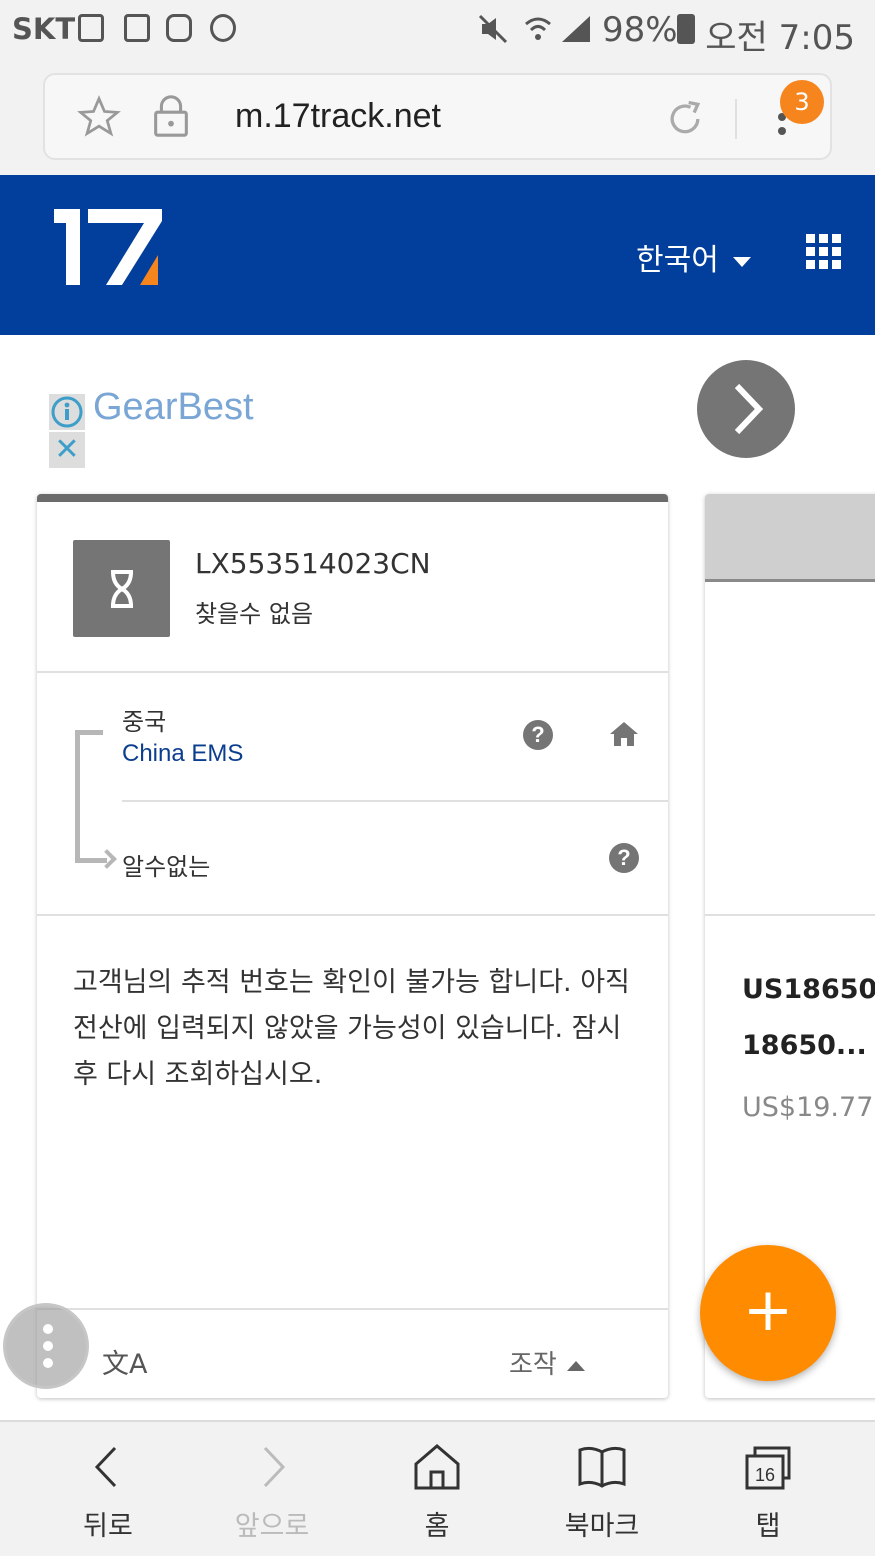  What do you see at coordinates (741, 261) in the screenshot?
I see `caret-down-icon` at bounding box center [741, 261].